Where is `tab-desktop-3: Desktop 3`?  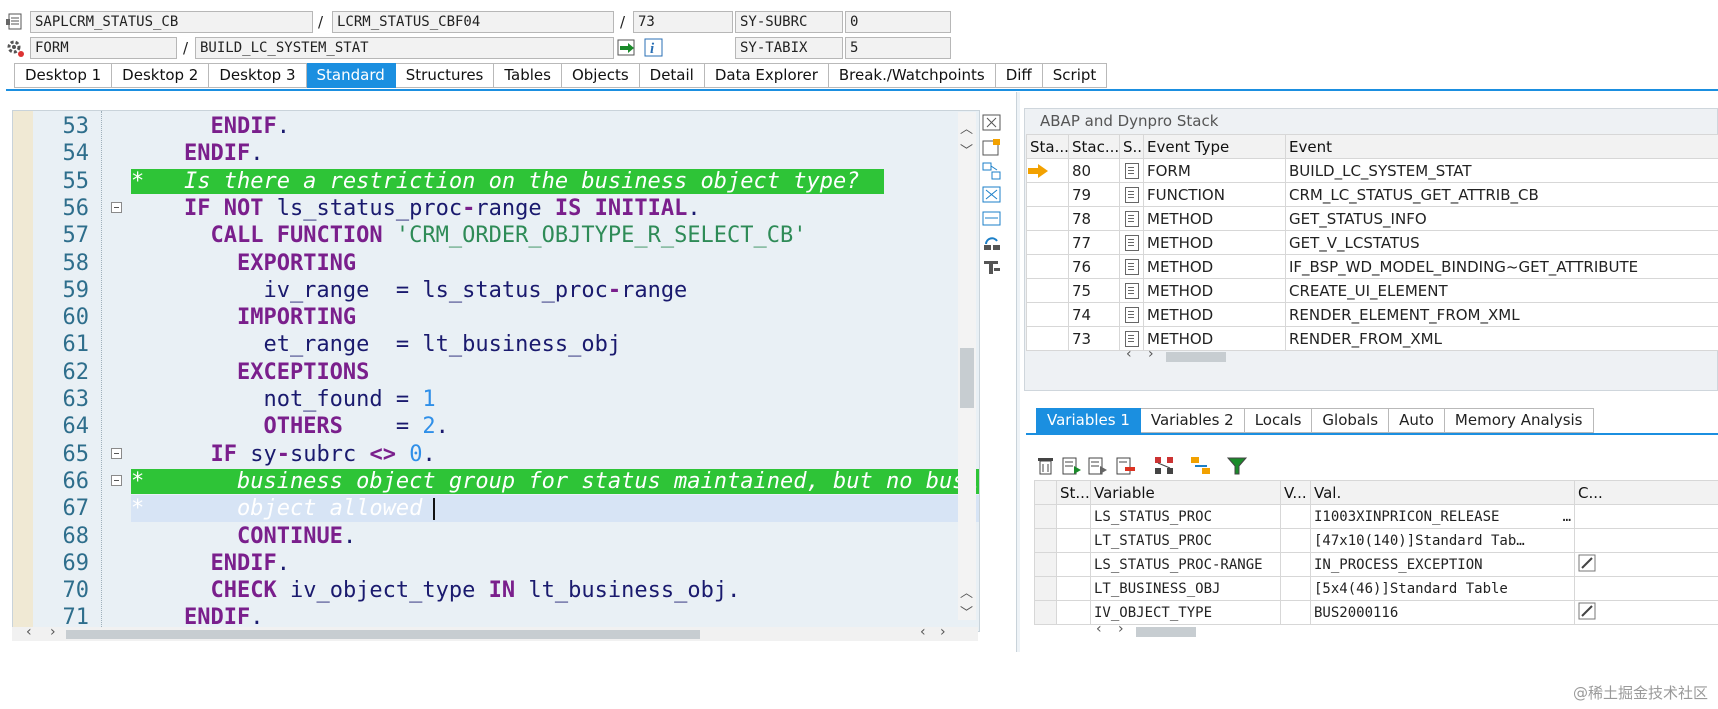 tab-desktop-3: Desktop 3 is located at coordinates (258, 75).